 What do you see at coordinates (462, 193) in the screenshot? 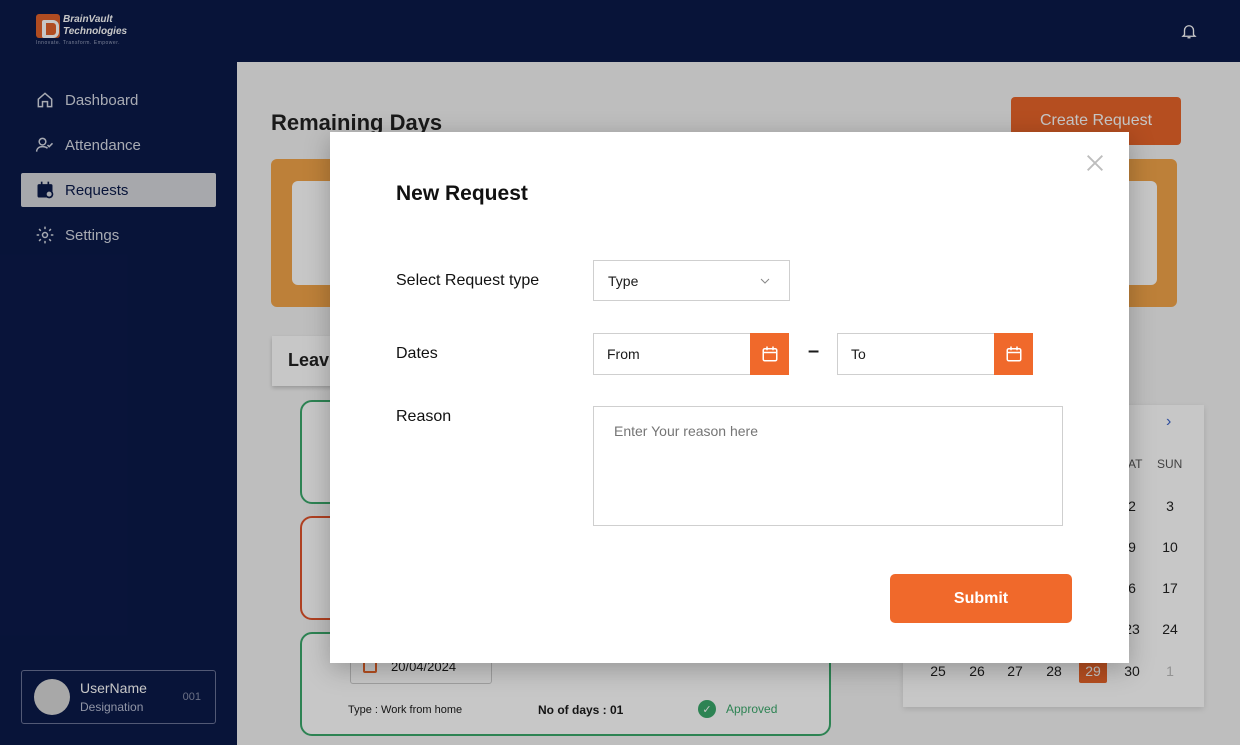
I see `modal-title: New Request` at bounding box center [462, 193].